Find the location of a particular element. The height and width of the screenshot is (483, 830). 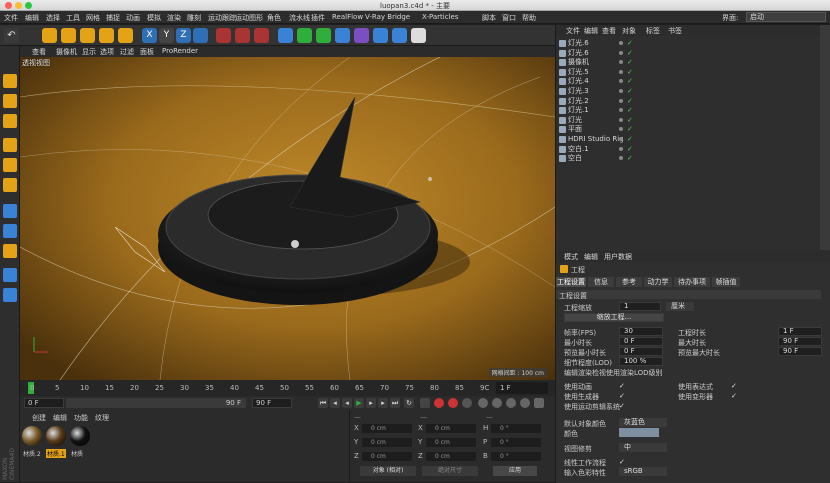

object-name: 灯光.5 is located at coordinates (578, 72).